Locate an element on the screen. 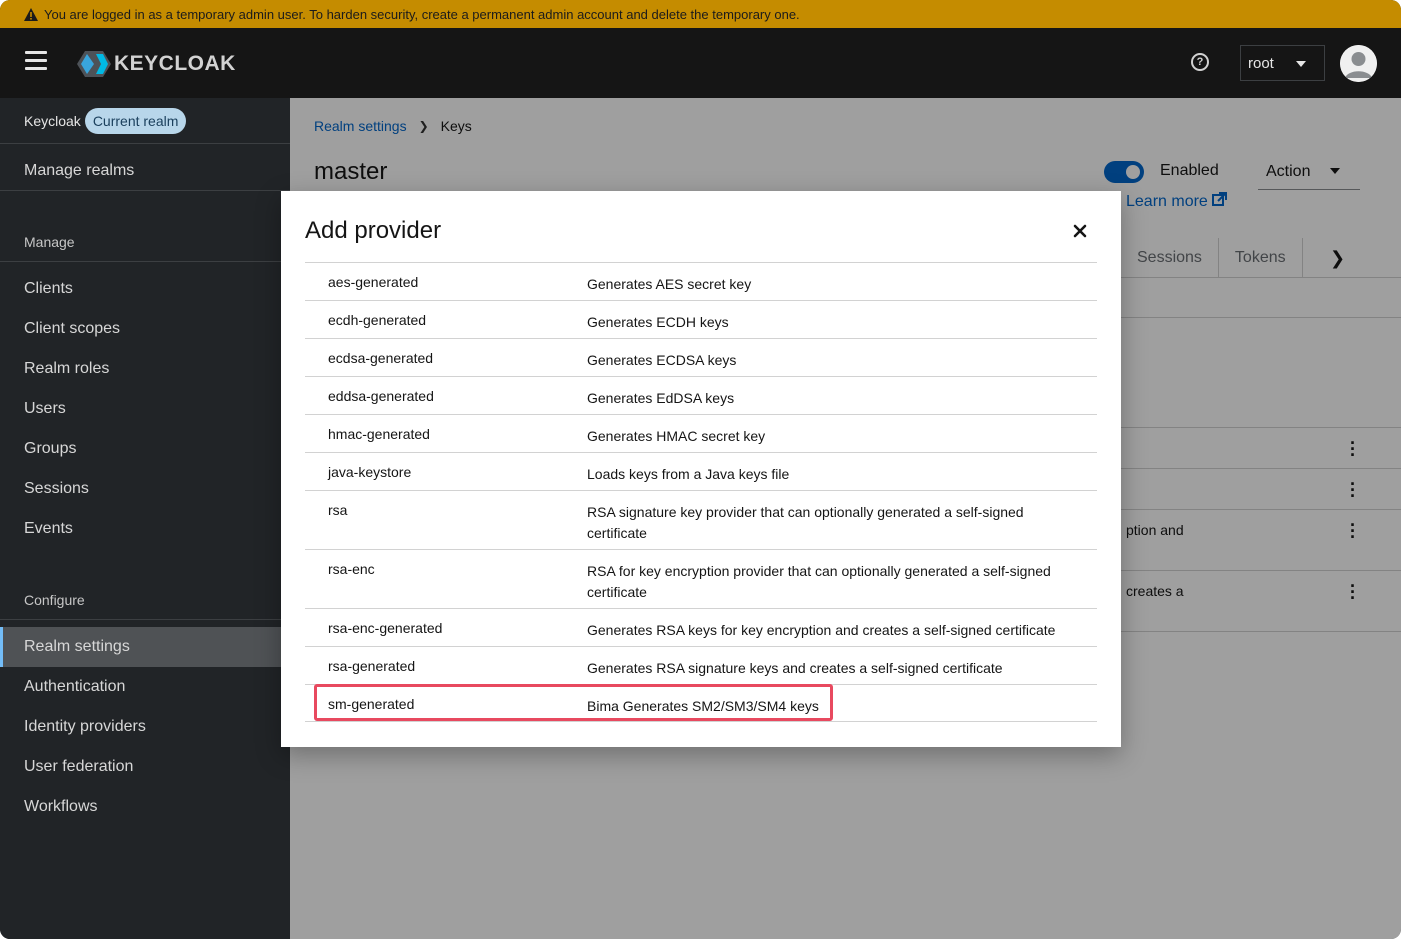 The image size is (1401, 939). user-name: root is located at coordinates (1261, 63).